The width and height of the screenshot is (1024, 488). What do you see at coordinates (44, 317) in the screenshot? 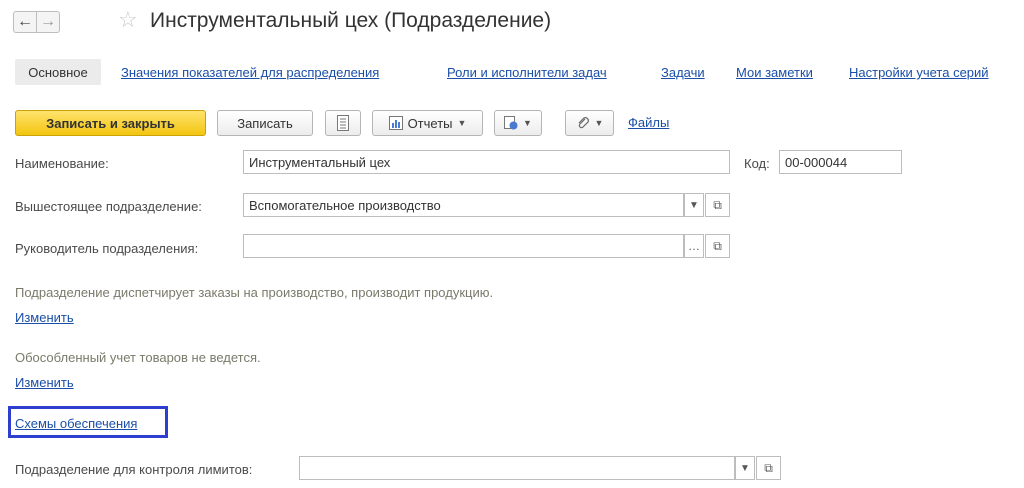
I see `dispatch-change-link: Изменить` at bounding box center [44, 317].